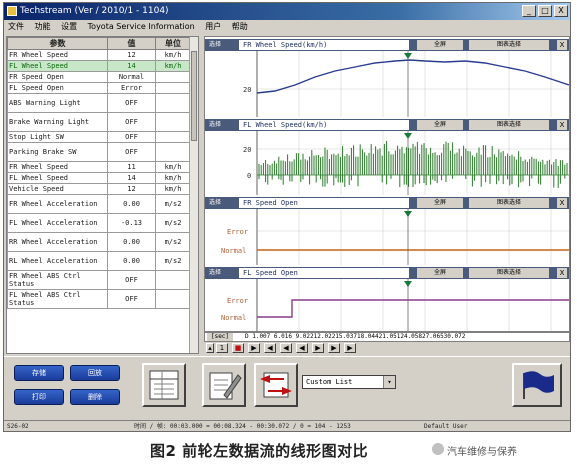 The height and width of the screenshot is (471, 577). What do you see at coordinates (39, 397) in the screenshot?
I see `print-button: 打印` at bounding box center [39, 397].